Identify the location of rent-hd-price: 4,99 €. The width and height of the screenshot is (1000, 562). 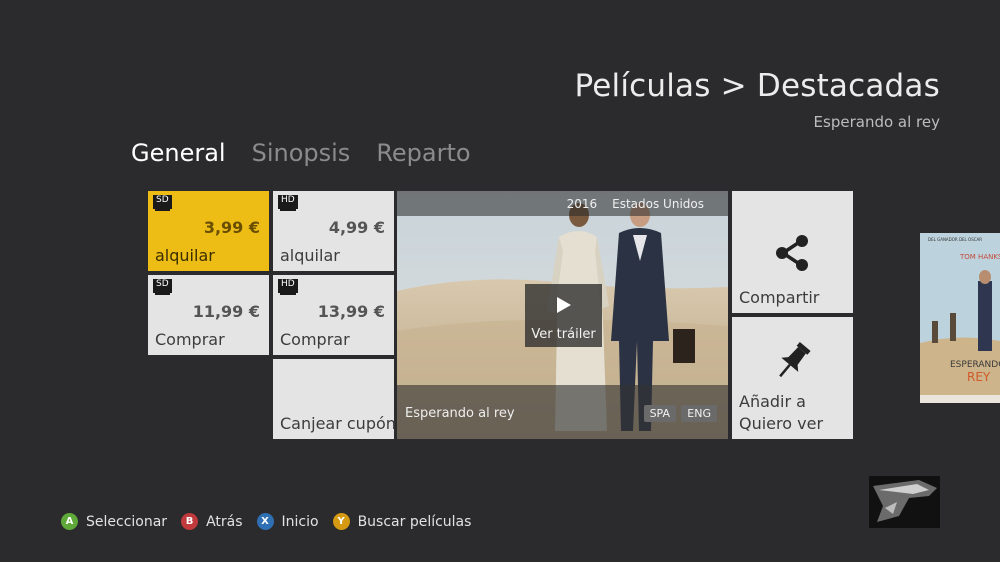
(356, 227).